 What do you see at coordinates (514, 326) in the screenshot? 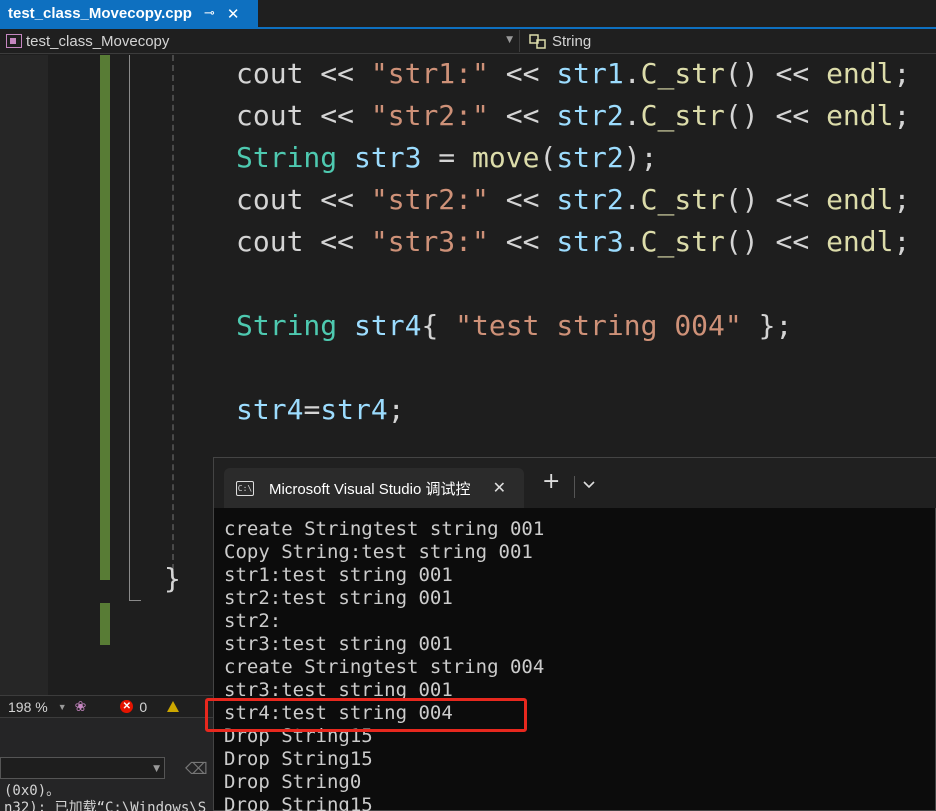
I see `code-line: String str4{ "test string 004" };` at bounding box center [514, 326].